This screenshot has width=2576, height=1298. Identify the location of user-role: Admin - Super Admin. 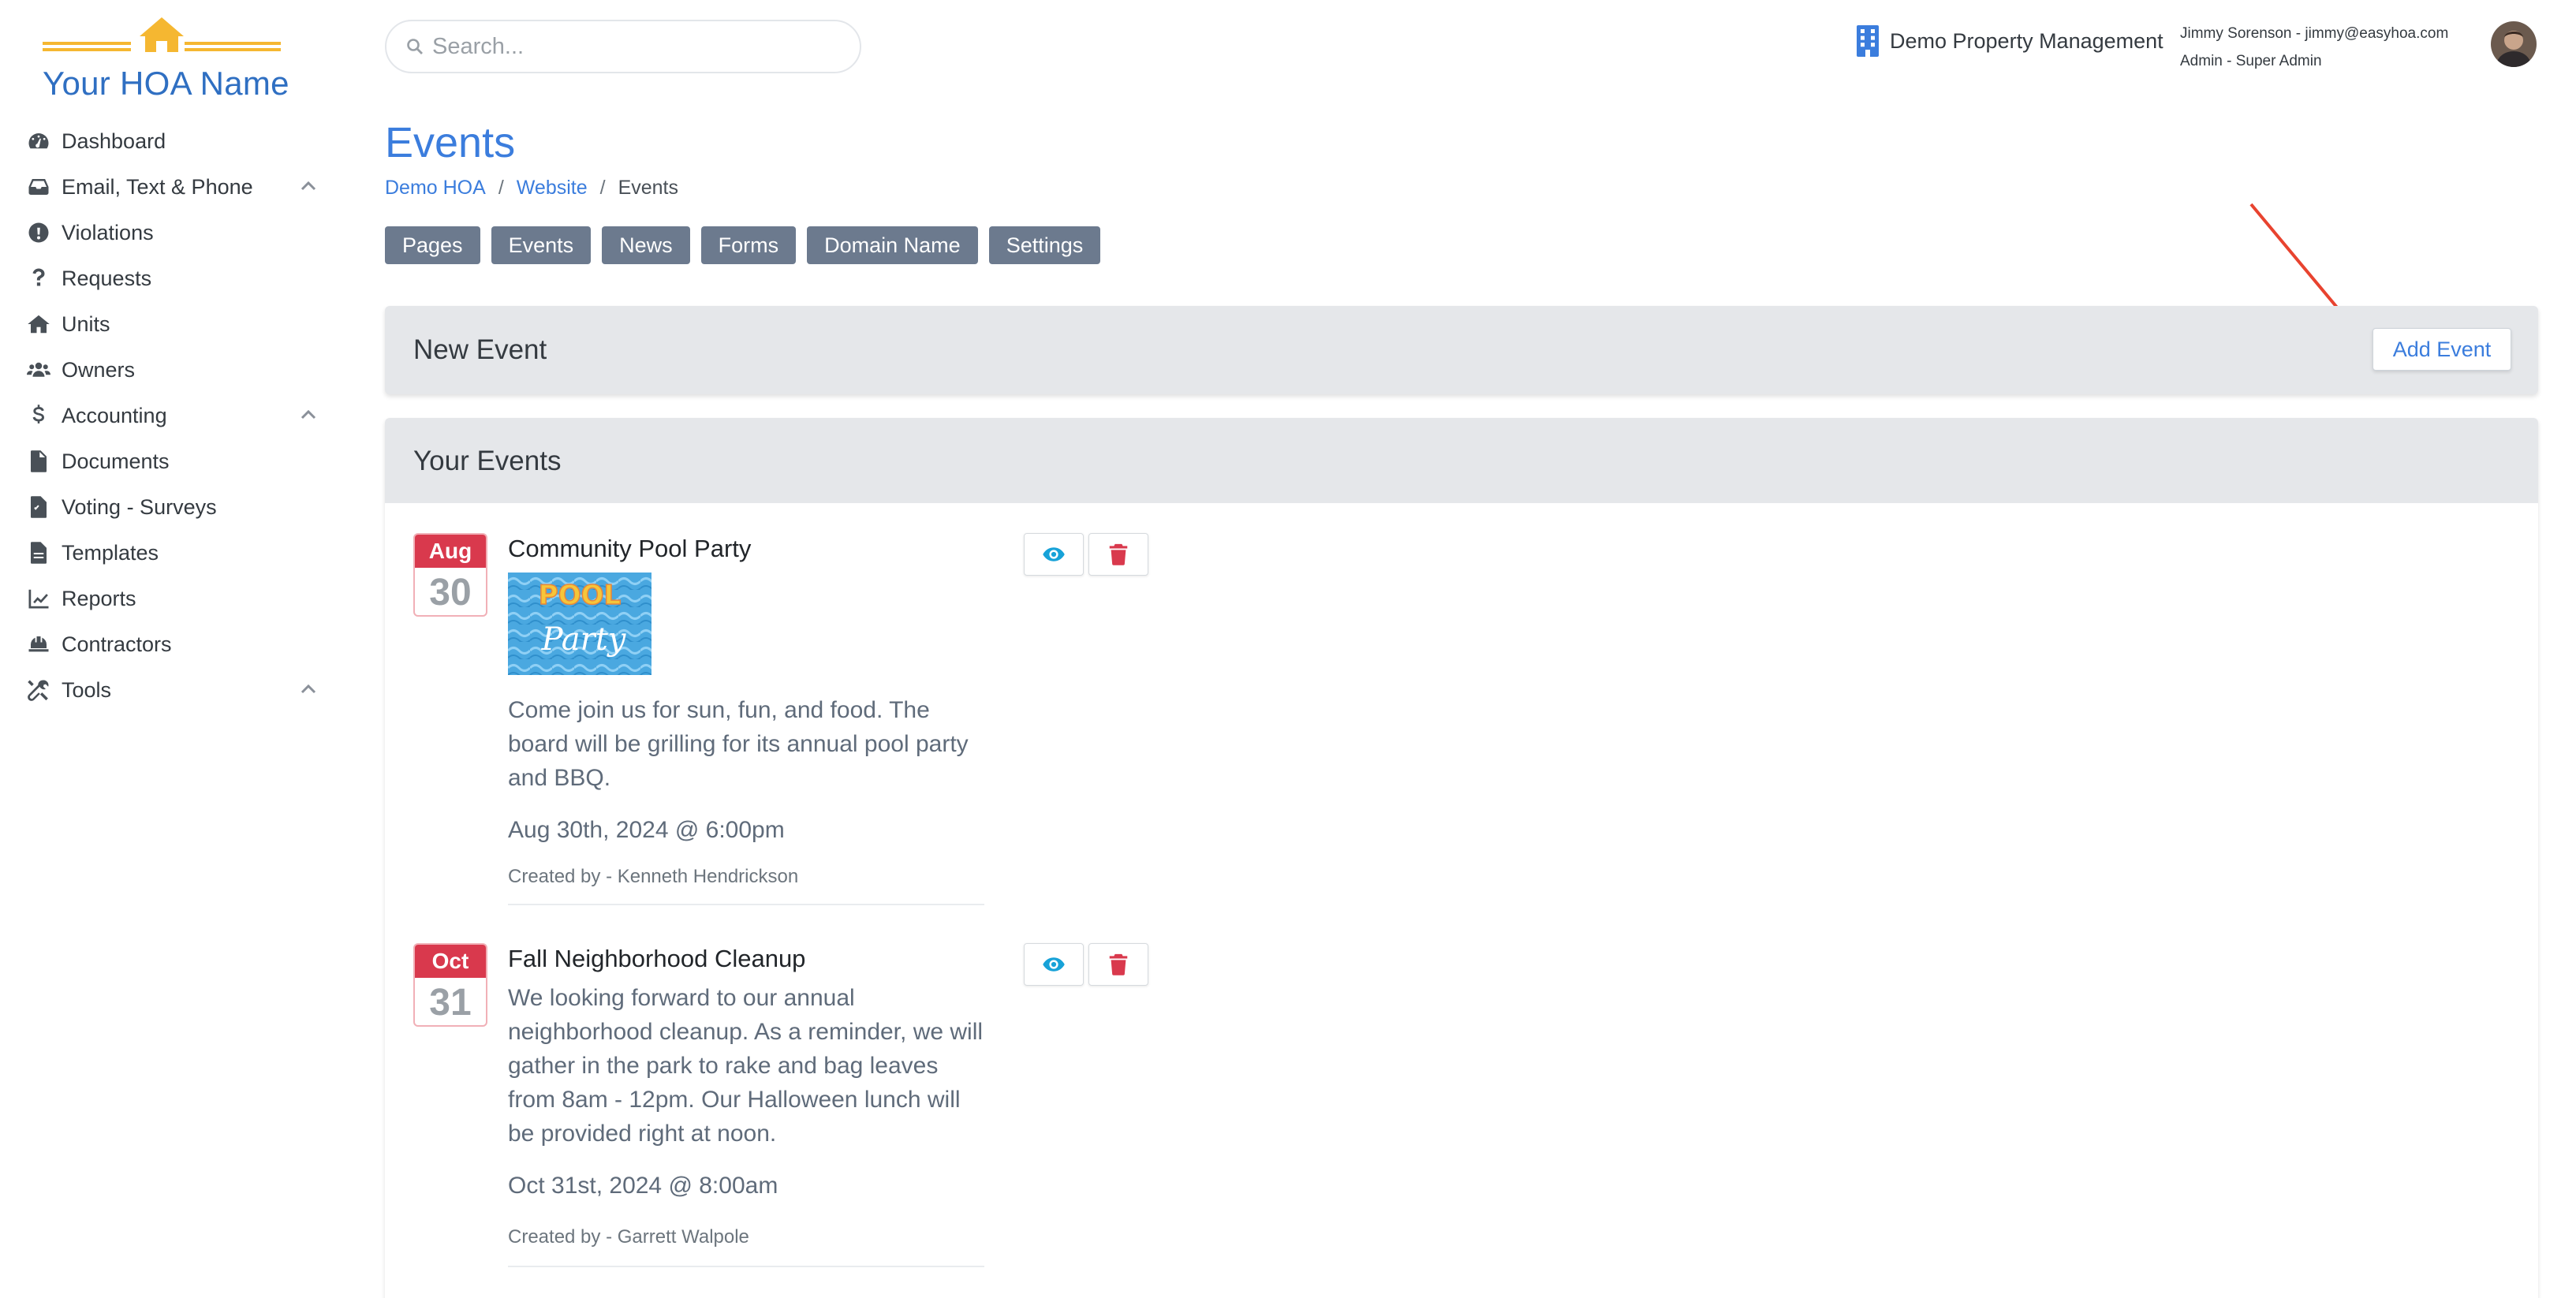
(2251, 61).